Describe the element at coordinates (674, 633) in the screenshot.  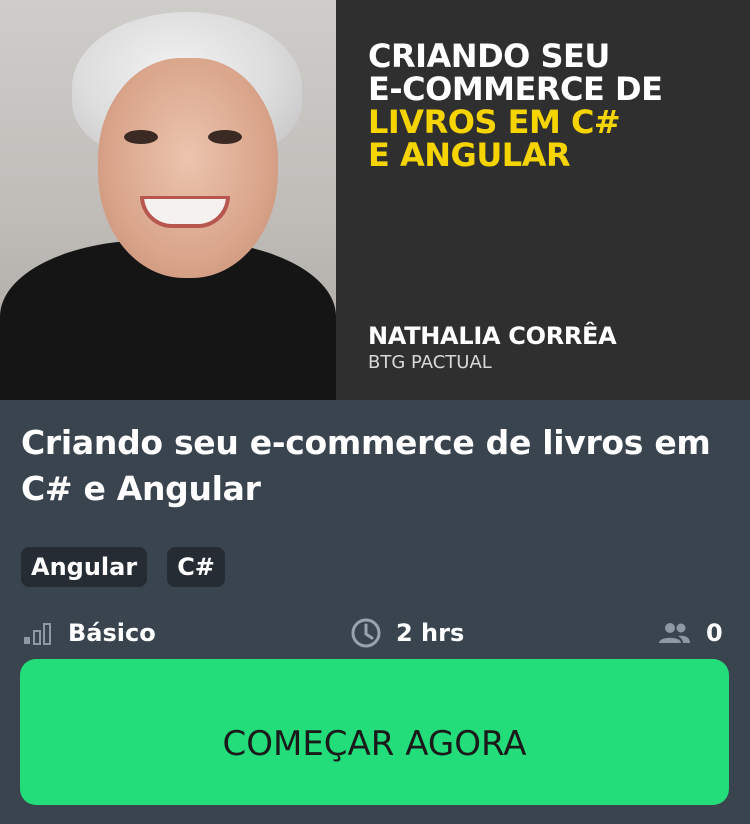
I see `people-icon` at that location.